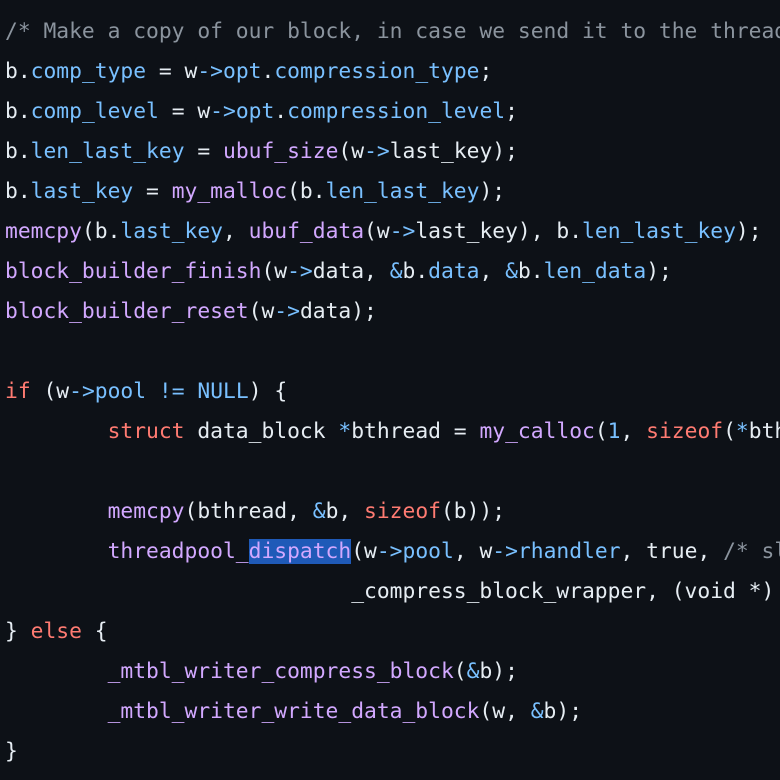 This screenshot has width=780, height=780. I want to click on code-token: my_malloc, so click(229, 191).